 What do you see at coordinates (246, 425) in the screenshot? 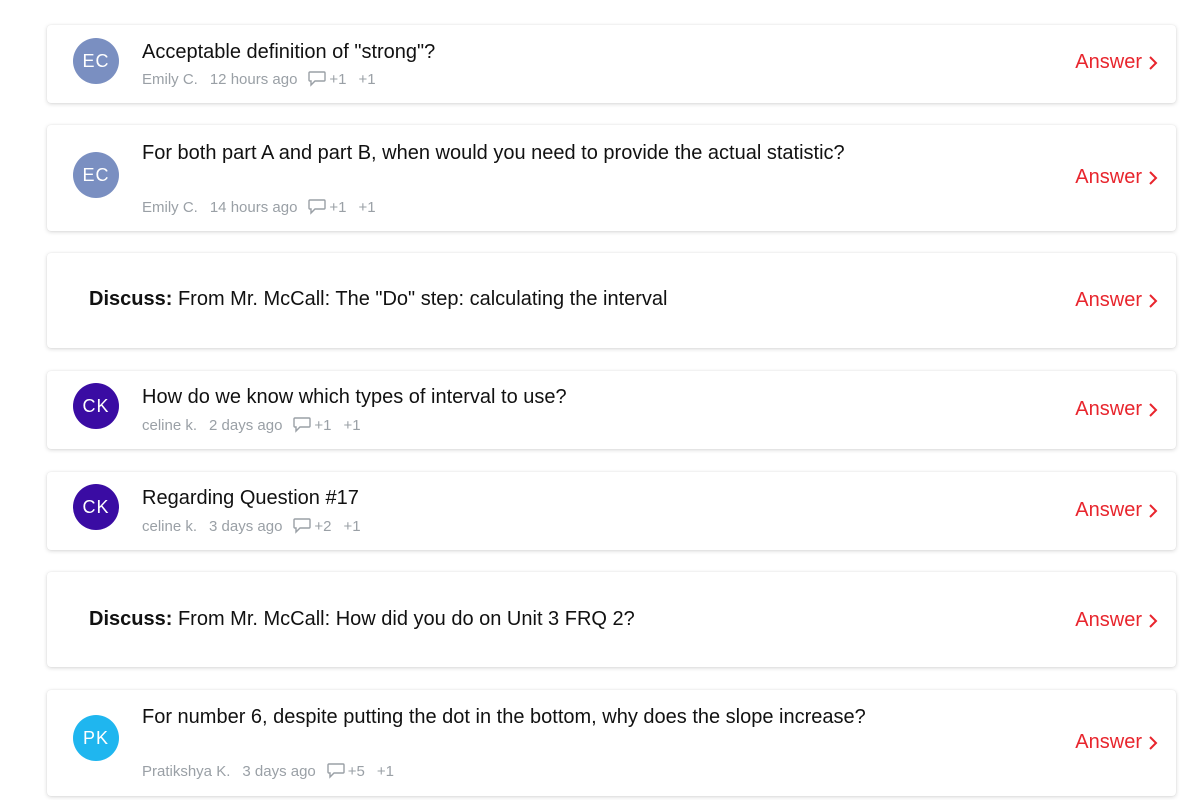
I see `timestamp: 2 days ago` at bounding box center [246, 425].